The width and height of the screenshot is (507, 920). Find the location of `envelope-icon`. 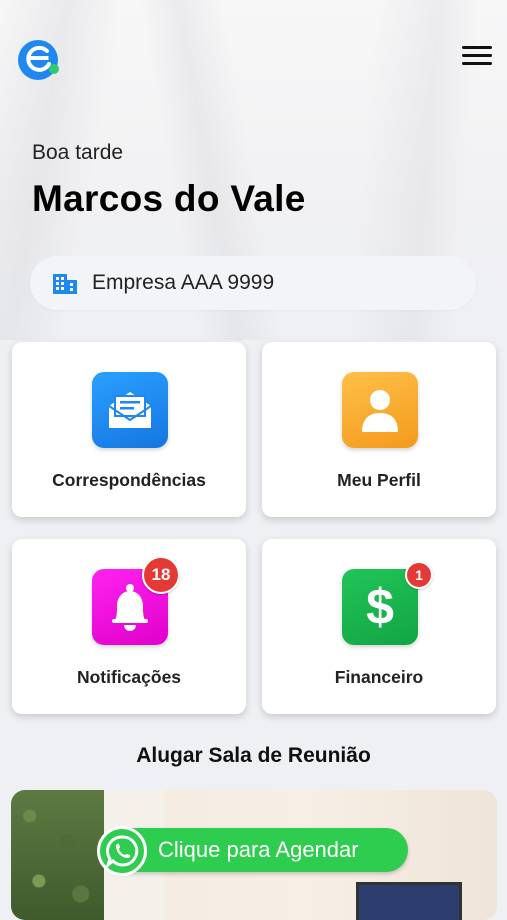

envelope-icon is located at coordinates (130, 410).